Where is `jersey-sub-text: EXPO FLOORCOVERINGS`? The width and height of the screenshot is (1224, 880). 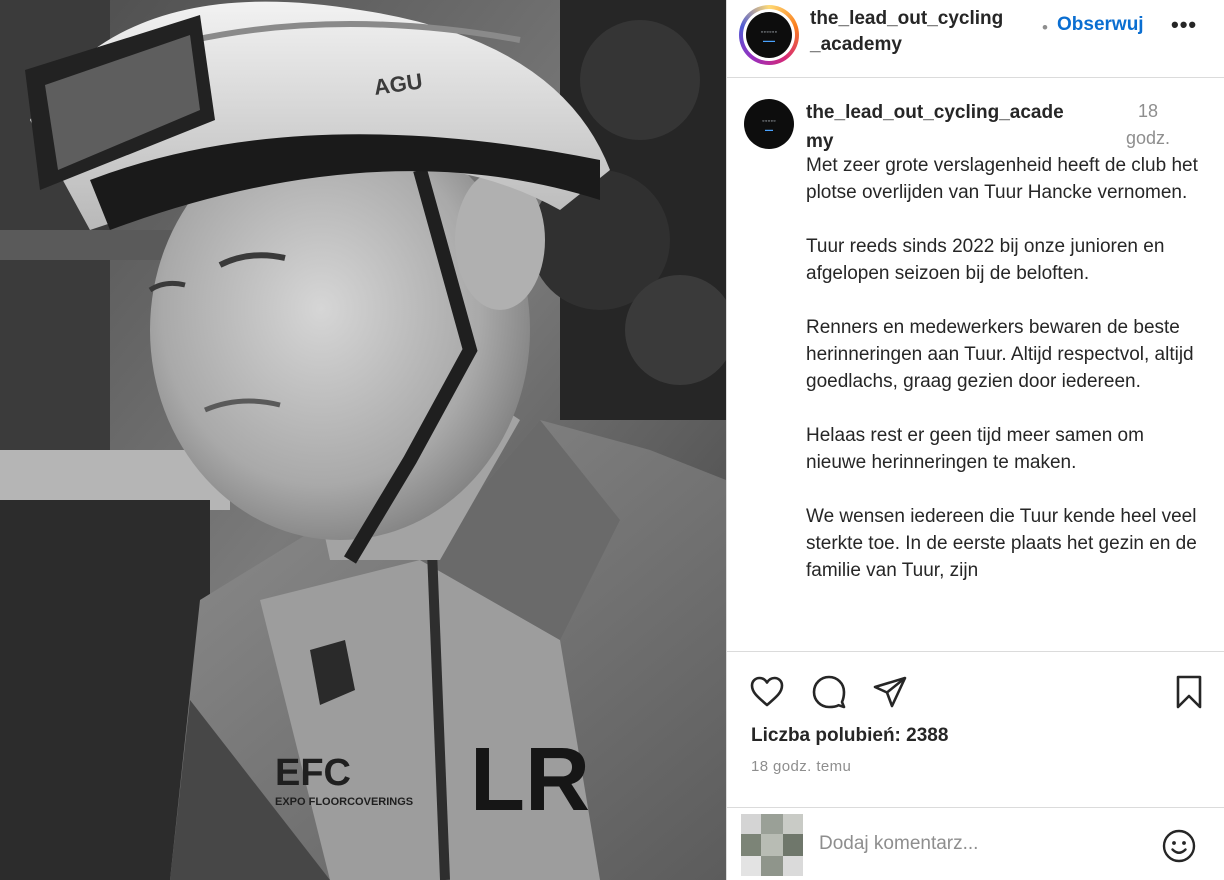
jersey-sub-text: EXPO FLOORCOVERINGS is located at coordinates (344, 802).